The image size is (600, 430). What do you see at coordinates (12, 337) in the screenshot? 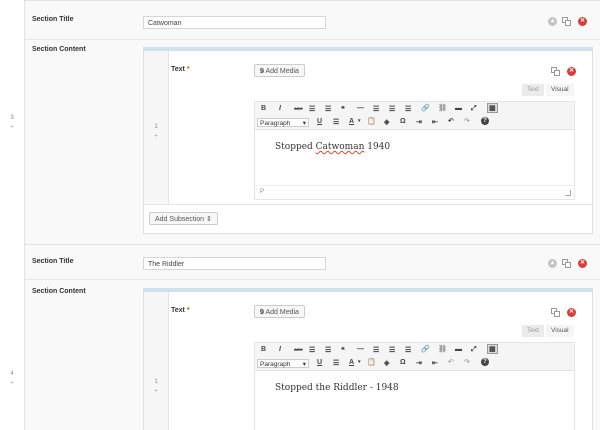
I see `row-gutter: 4 ÷` at bounding box center [12, 337].